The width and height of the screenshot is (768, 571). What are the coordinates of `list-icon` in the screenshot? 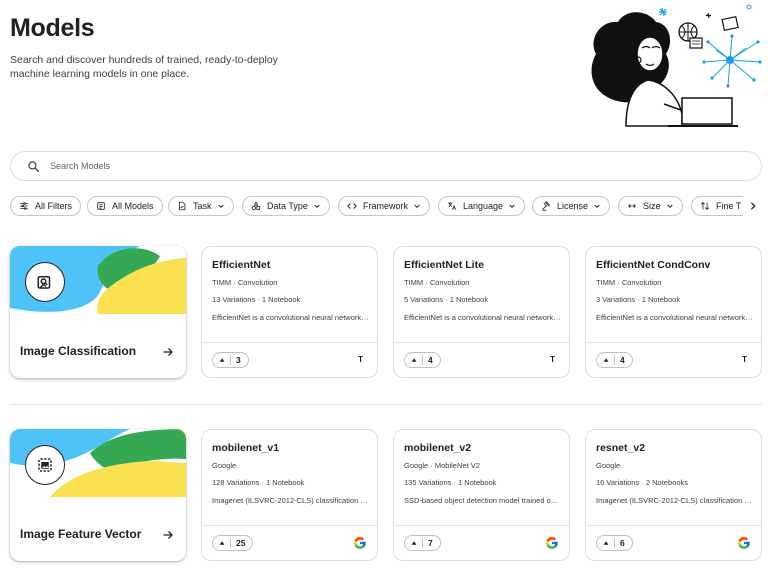 It's located at (101, 206).